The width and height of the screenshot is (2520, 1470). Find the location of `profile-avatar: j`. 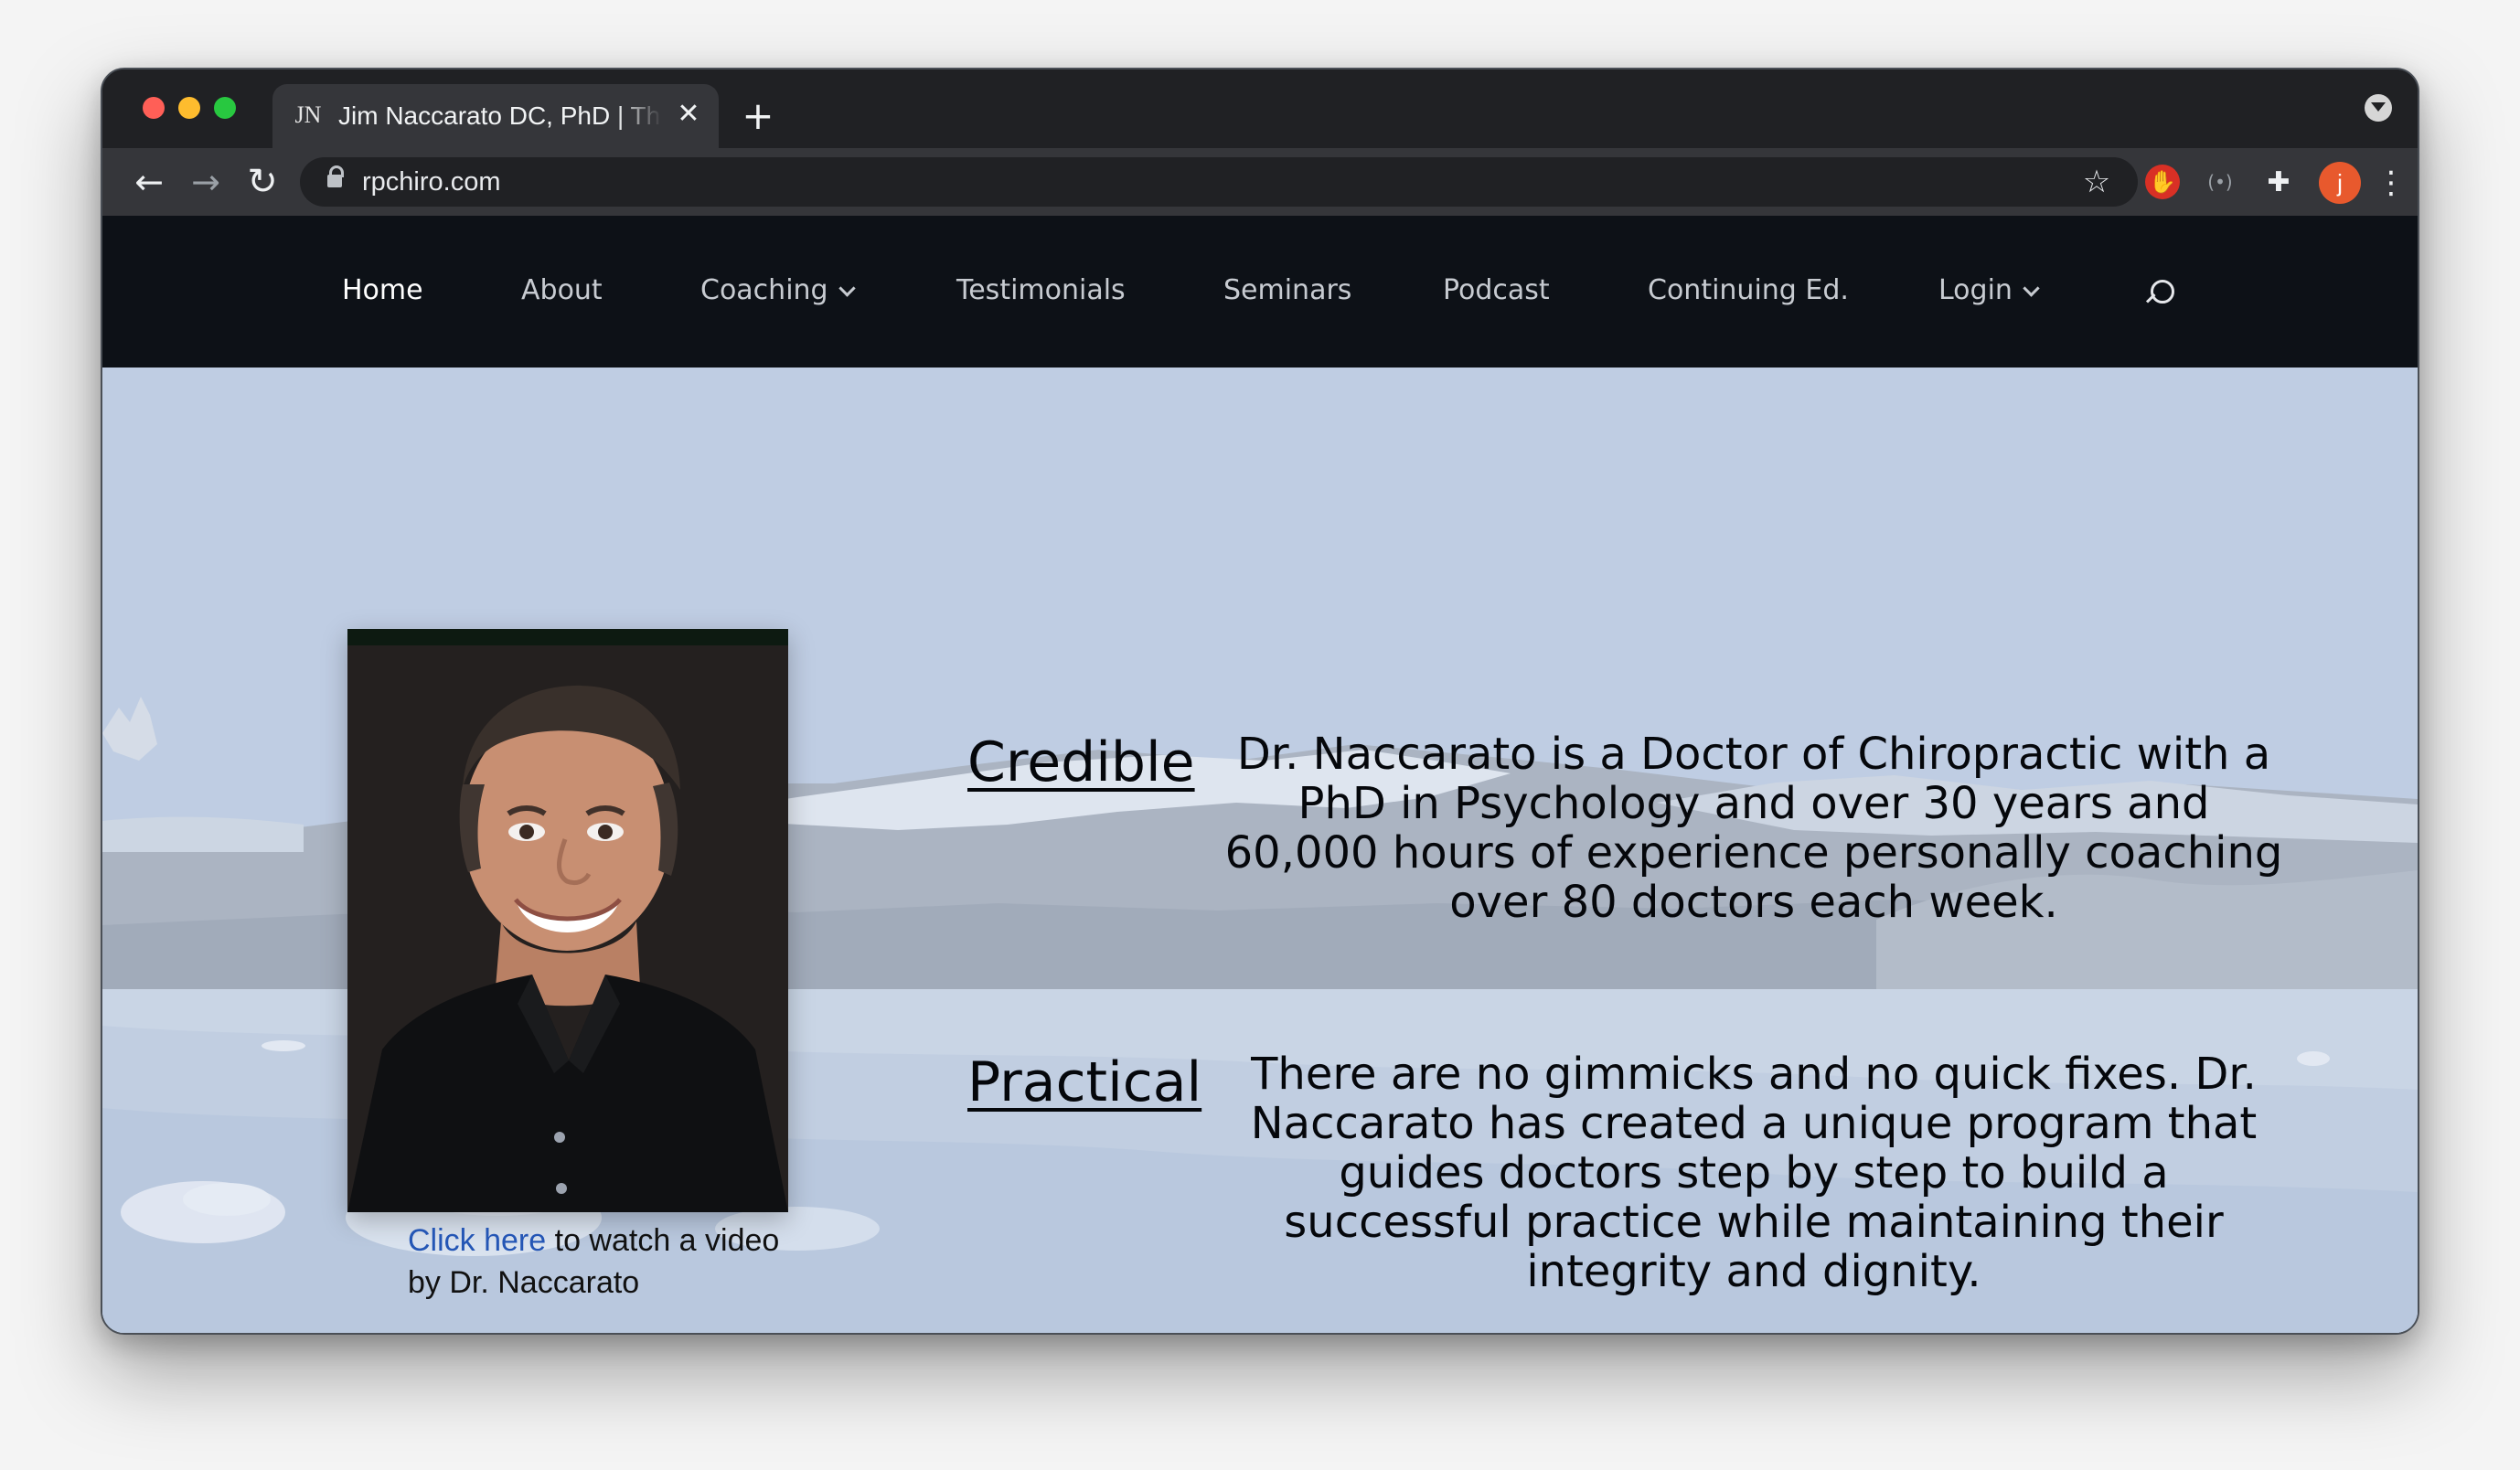

profile-avatar: j is located at coordinates (2340, 183).